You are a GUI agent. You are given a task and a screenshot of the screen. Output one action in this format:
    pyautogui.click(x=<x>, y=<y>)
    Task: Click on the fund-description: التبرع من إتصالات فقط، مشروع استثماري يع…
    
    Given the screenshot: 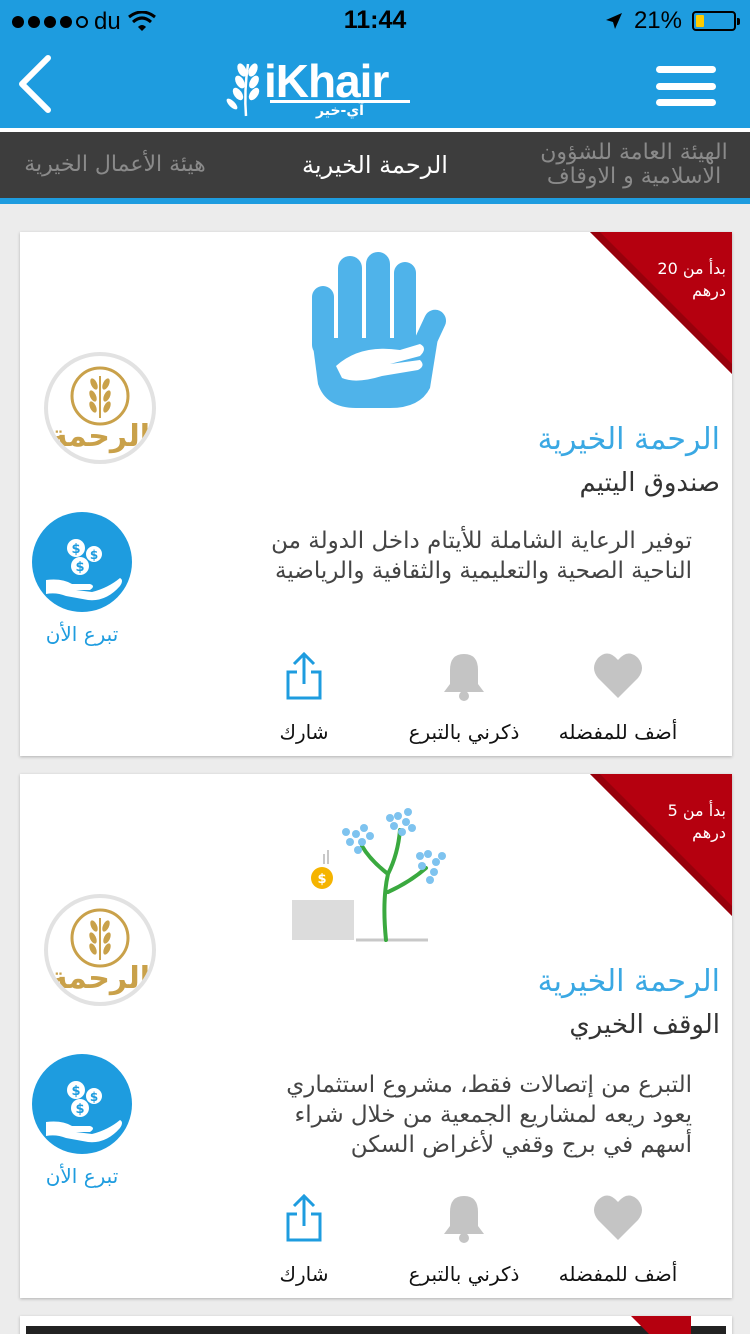 What is the action you would take?
    pyautogui.click(x=489, y=1115)
    